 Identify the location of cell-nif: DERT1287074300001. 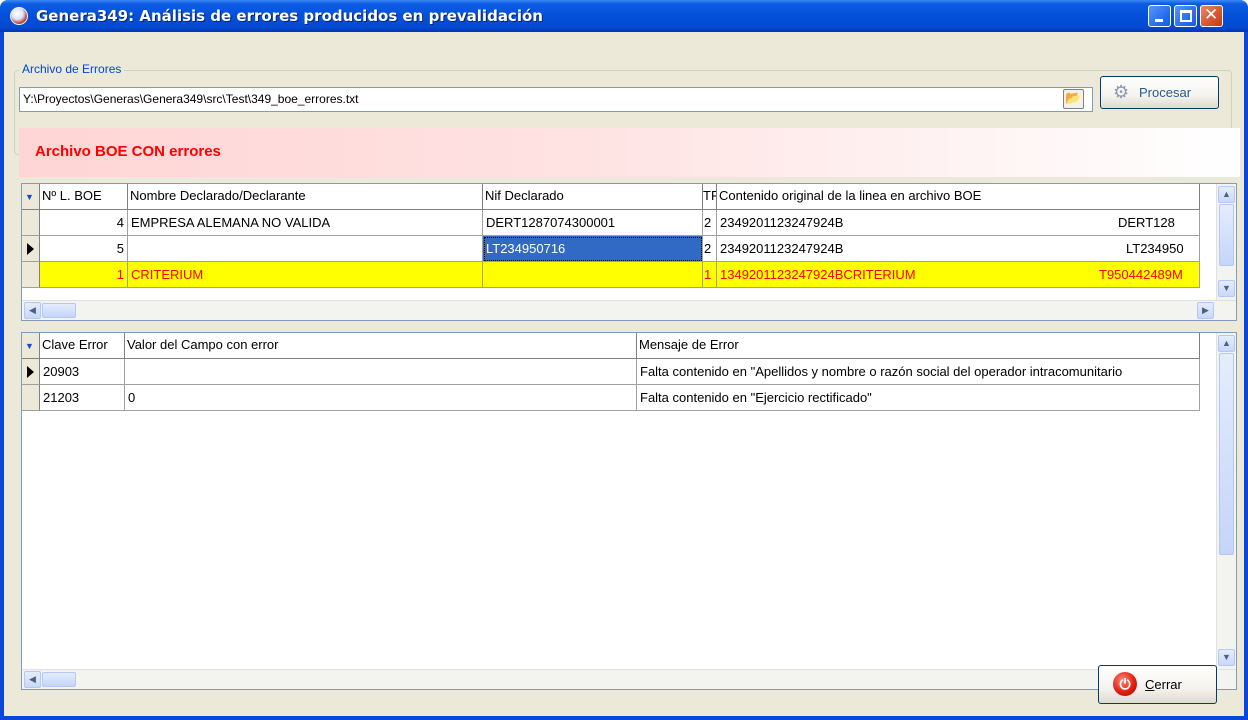
(593, 223).